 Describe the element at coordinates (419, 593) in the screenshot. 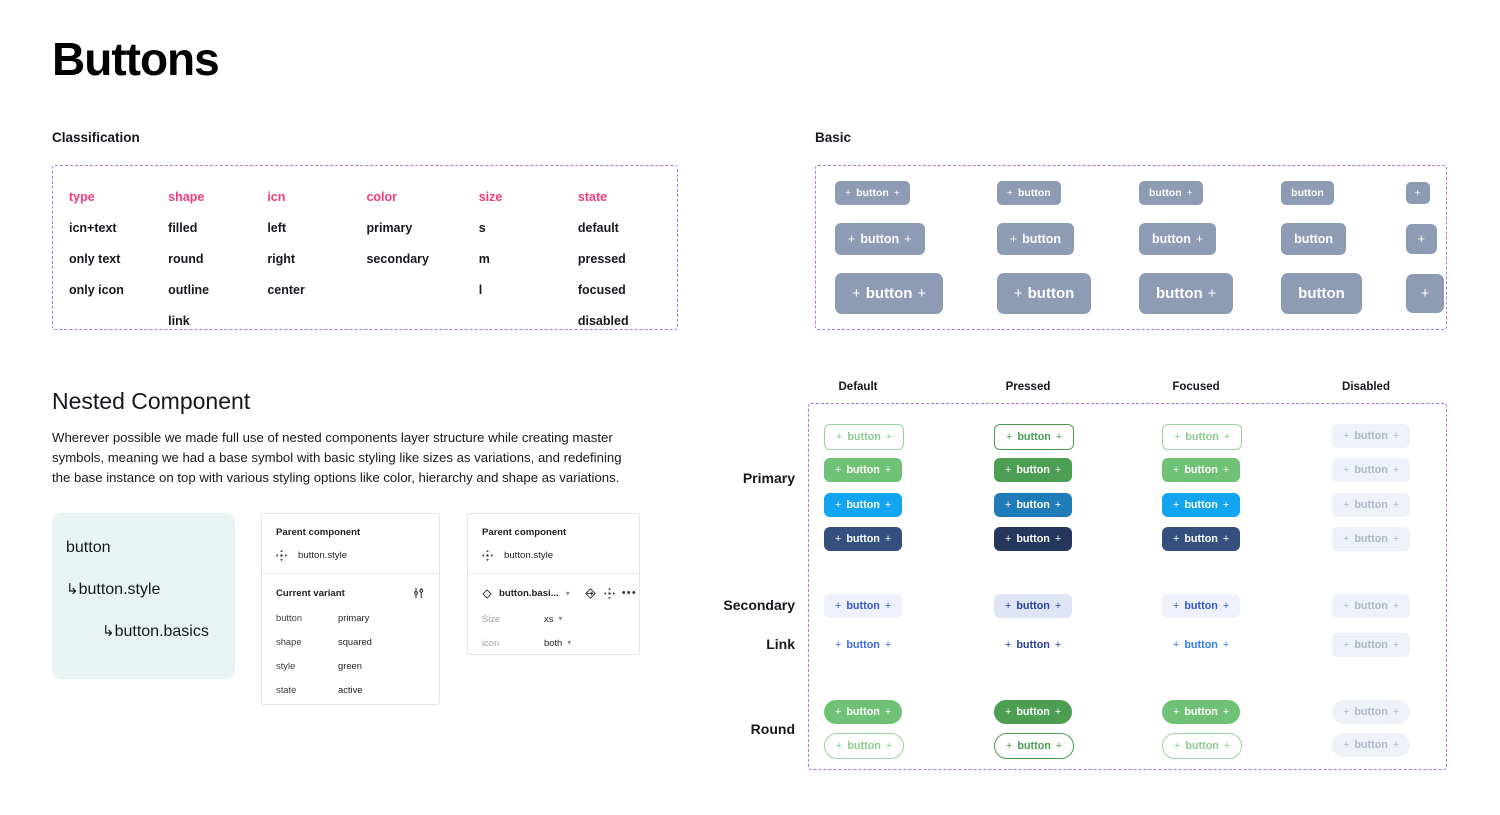

I see `sliders-icon` at that location.